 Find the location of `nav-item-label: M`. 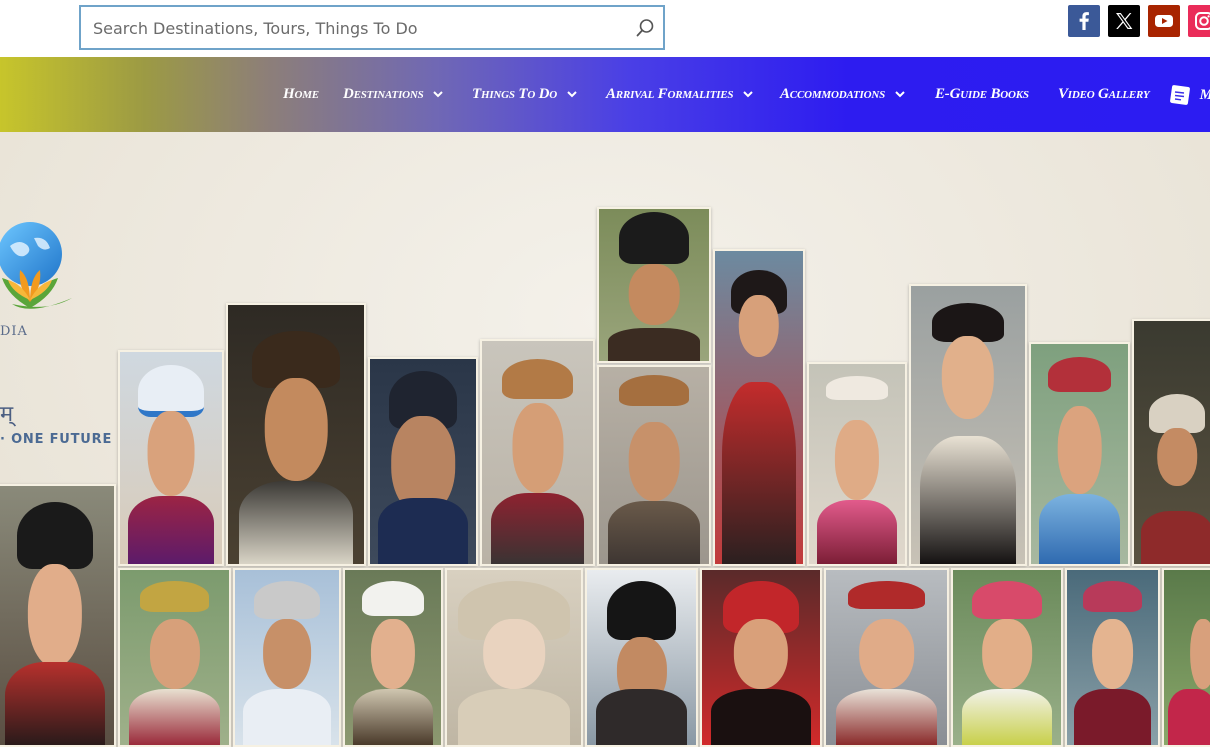

nav-item-label: M is located at coordinates (1205, 95).